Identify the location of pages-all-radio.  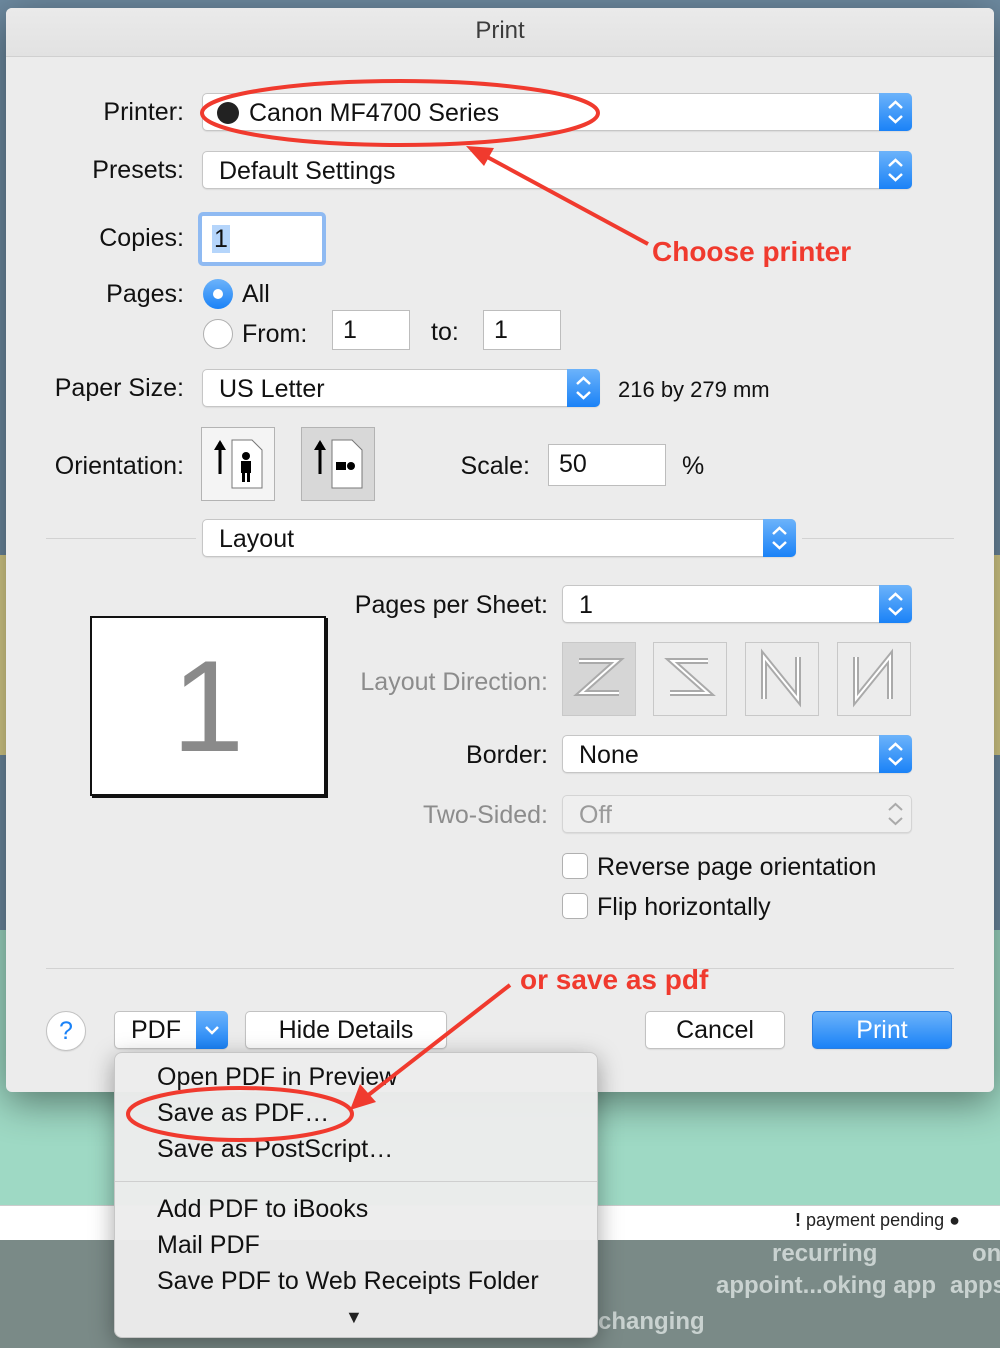
(218, 294).